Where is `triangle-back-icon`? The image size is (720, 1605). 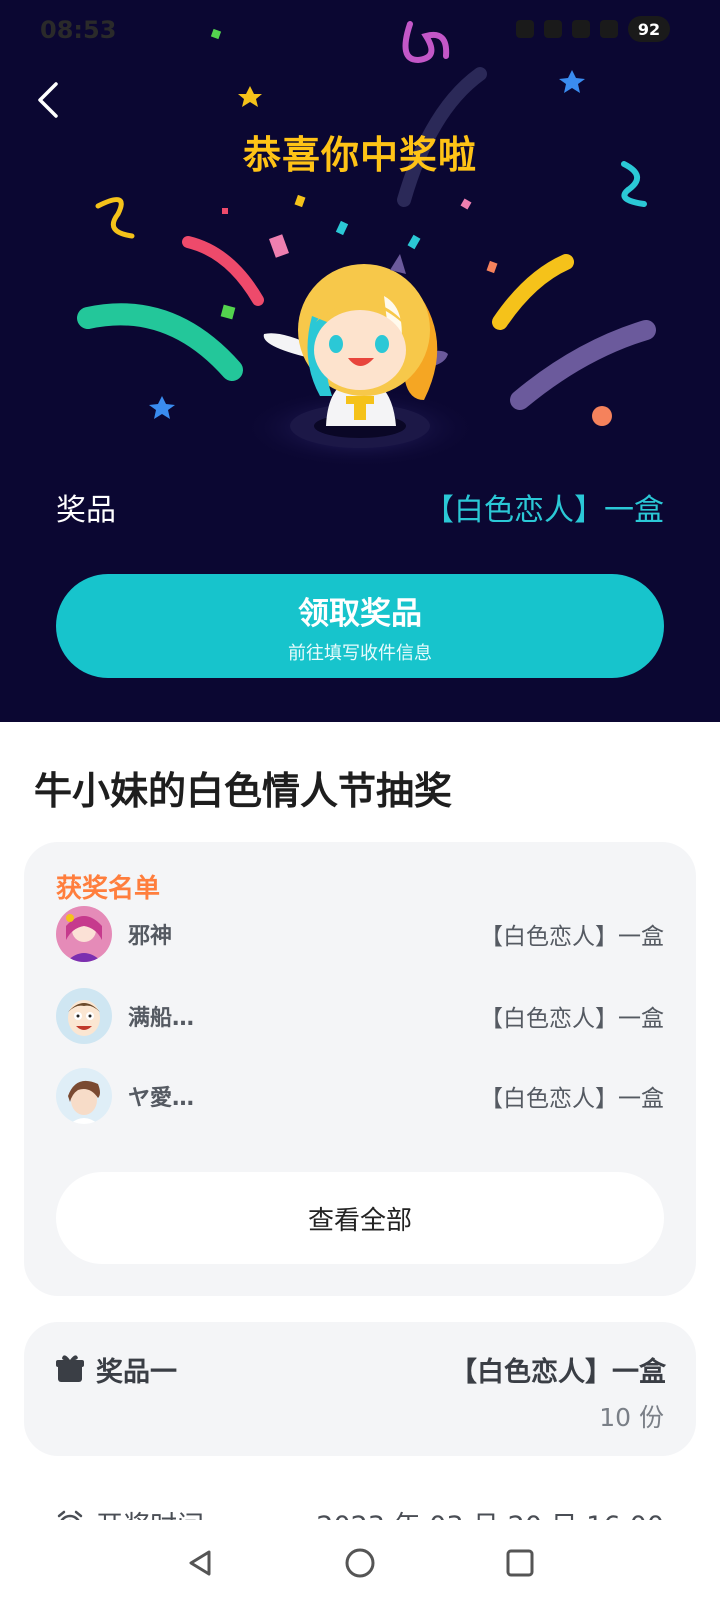
triangle-back-icon is located at coordinates (200, 1562).